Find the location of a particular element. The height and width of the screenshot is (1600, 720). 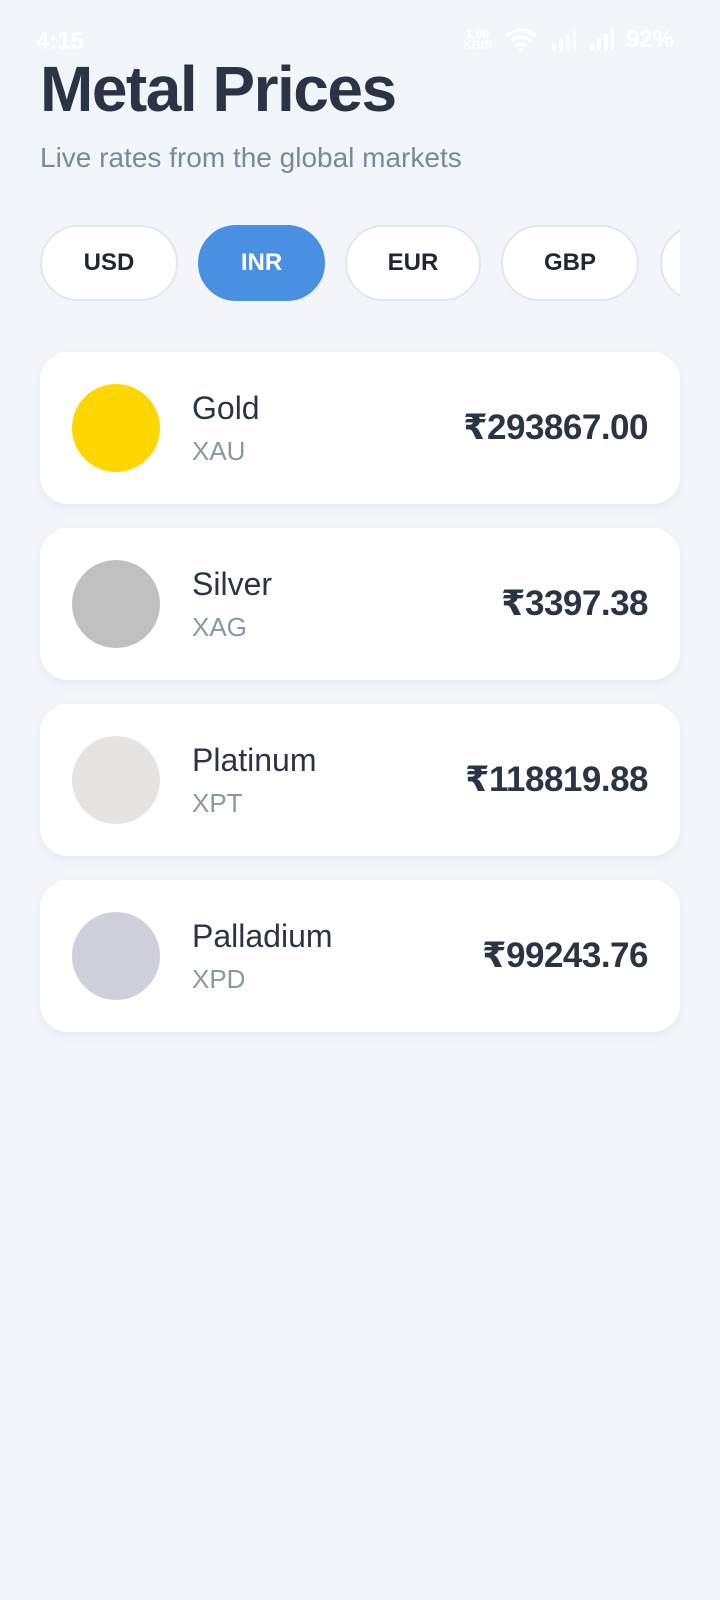

network-speed: 1.00 KB/S is located at coordinates (477, 40).